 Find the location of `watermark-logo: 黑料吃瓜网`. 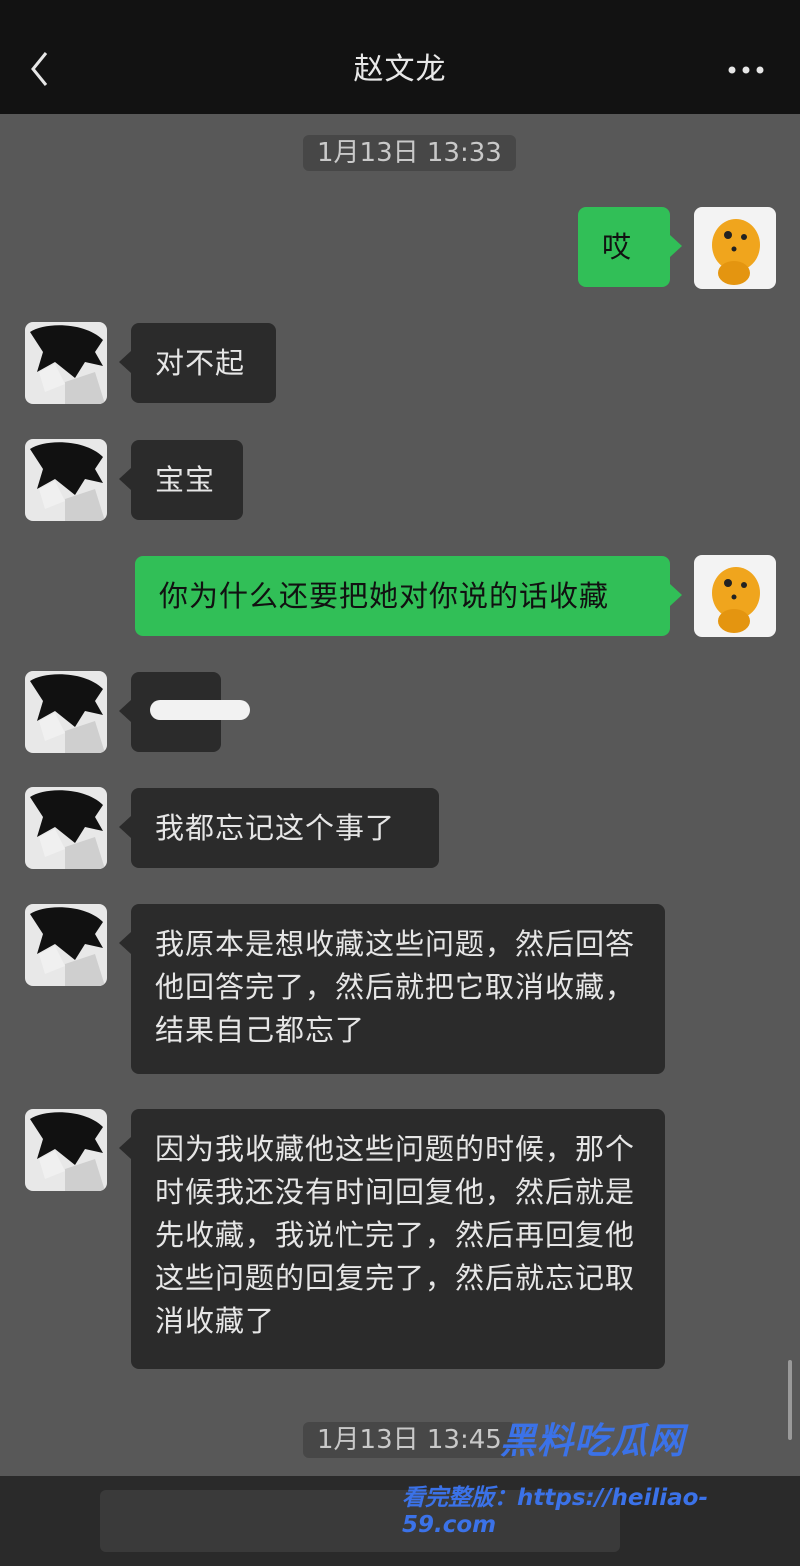

watermark-logo: 黑料吃瓜网 is located at coordinates (593, 1441).